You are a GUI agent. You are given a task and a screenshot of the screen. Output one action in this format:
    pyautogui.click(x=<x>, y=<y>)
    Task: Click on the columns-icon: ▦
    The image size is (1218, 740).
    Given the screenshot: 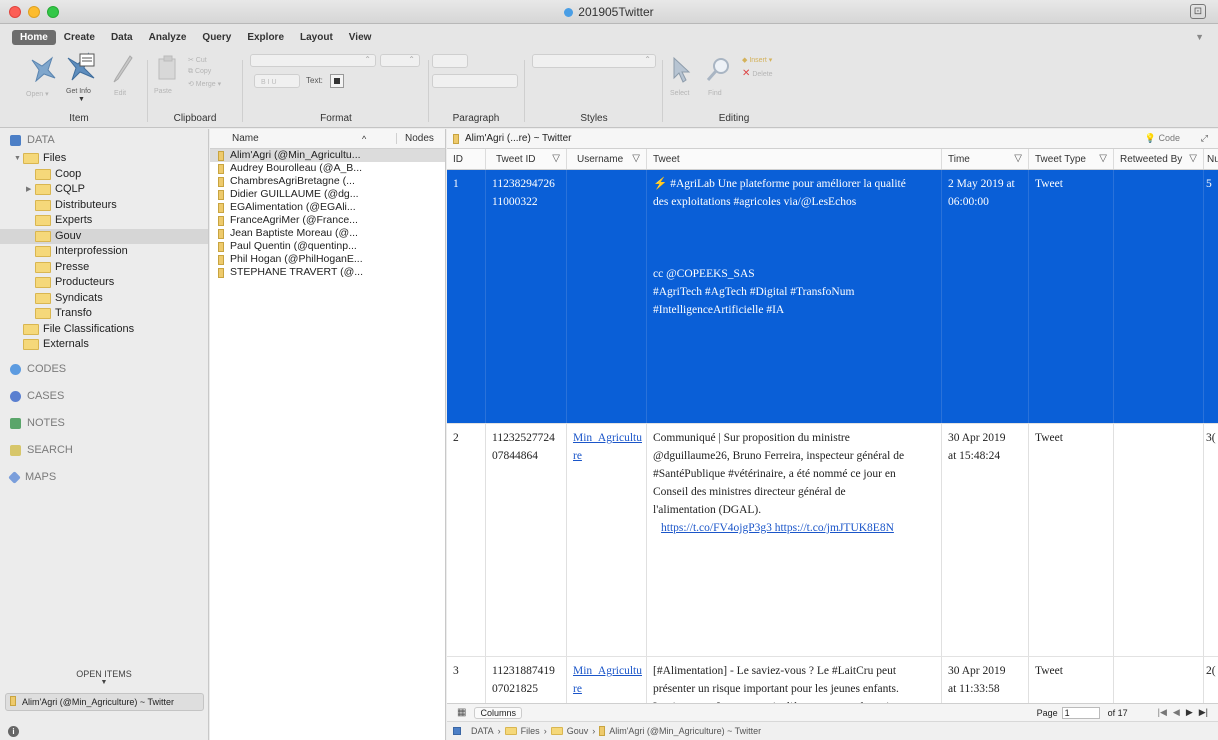 What is the action you would take?
    pyautogui.click(x=461, y=712)
    